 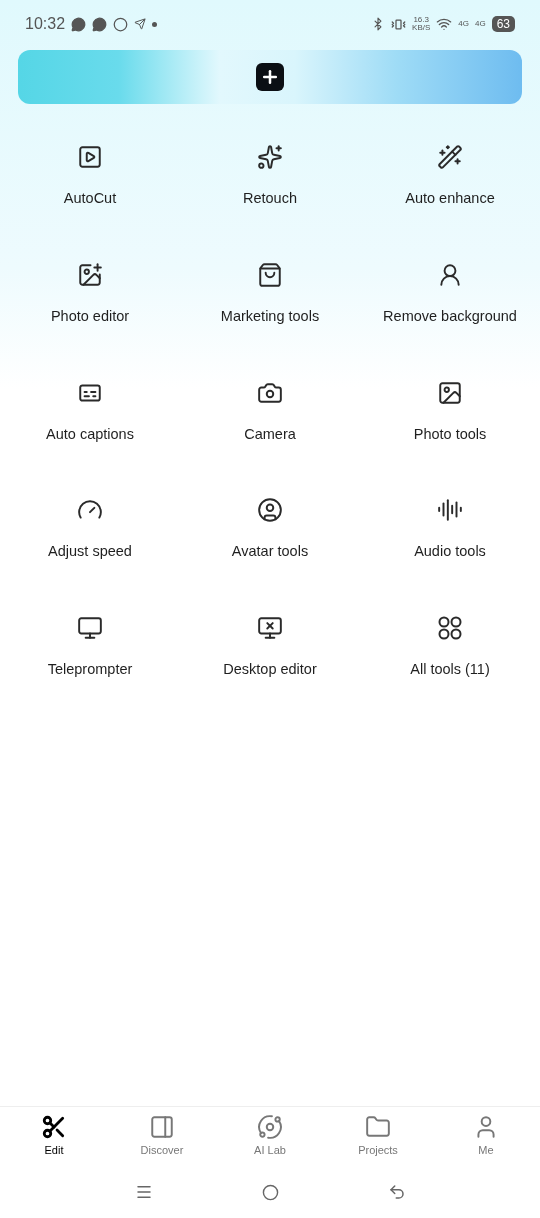 What do you see at coordinates (450, 628) in the screenshot?
I see `grid-icon` at bounding box center [450, 628].